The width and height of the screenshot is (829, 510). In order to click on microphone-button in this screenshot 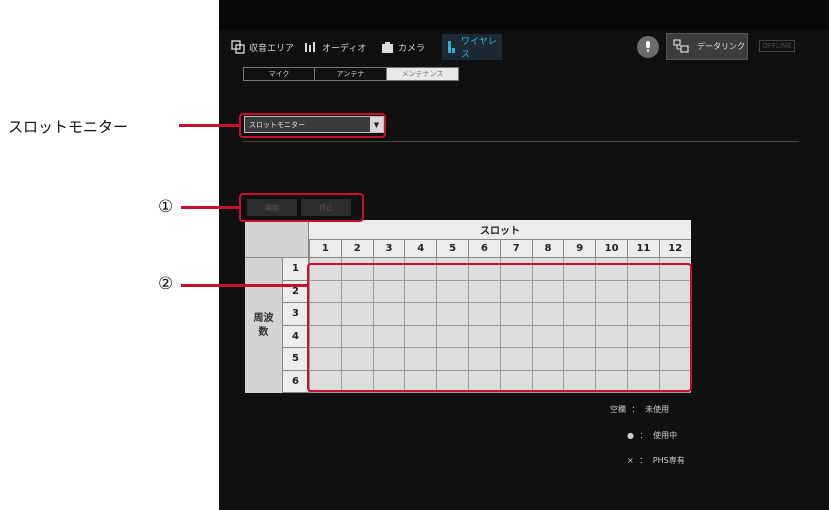, I will do `click(648, 47)`.